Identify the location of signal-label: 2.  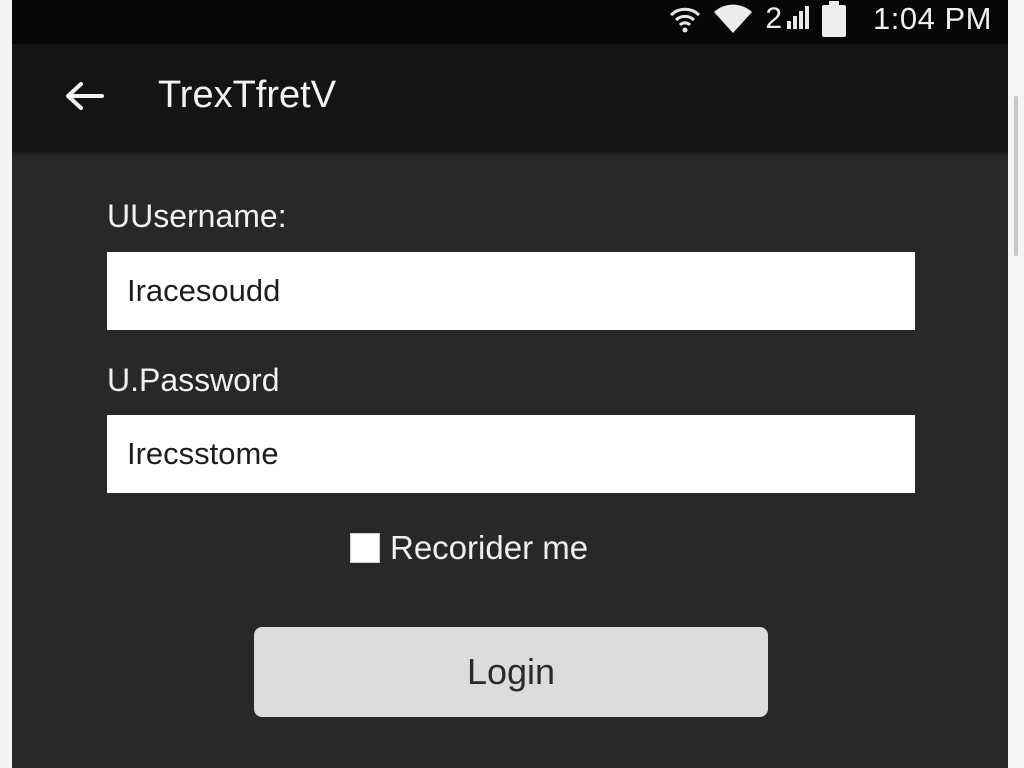
(774, 18).